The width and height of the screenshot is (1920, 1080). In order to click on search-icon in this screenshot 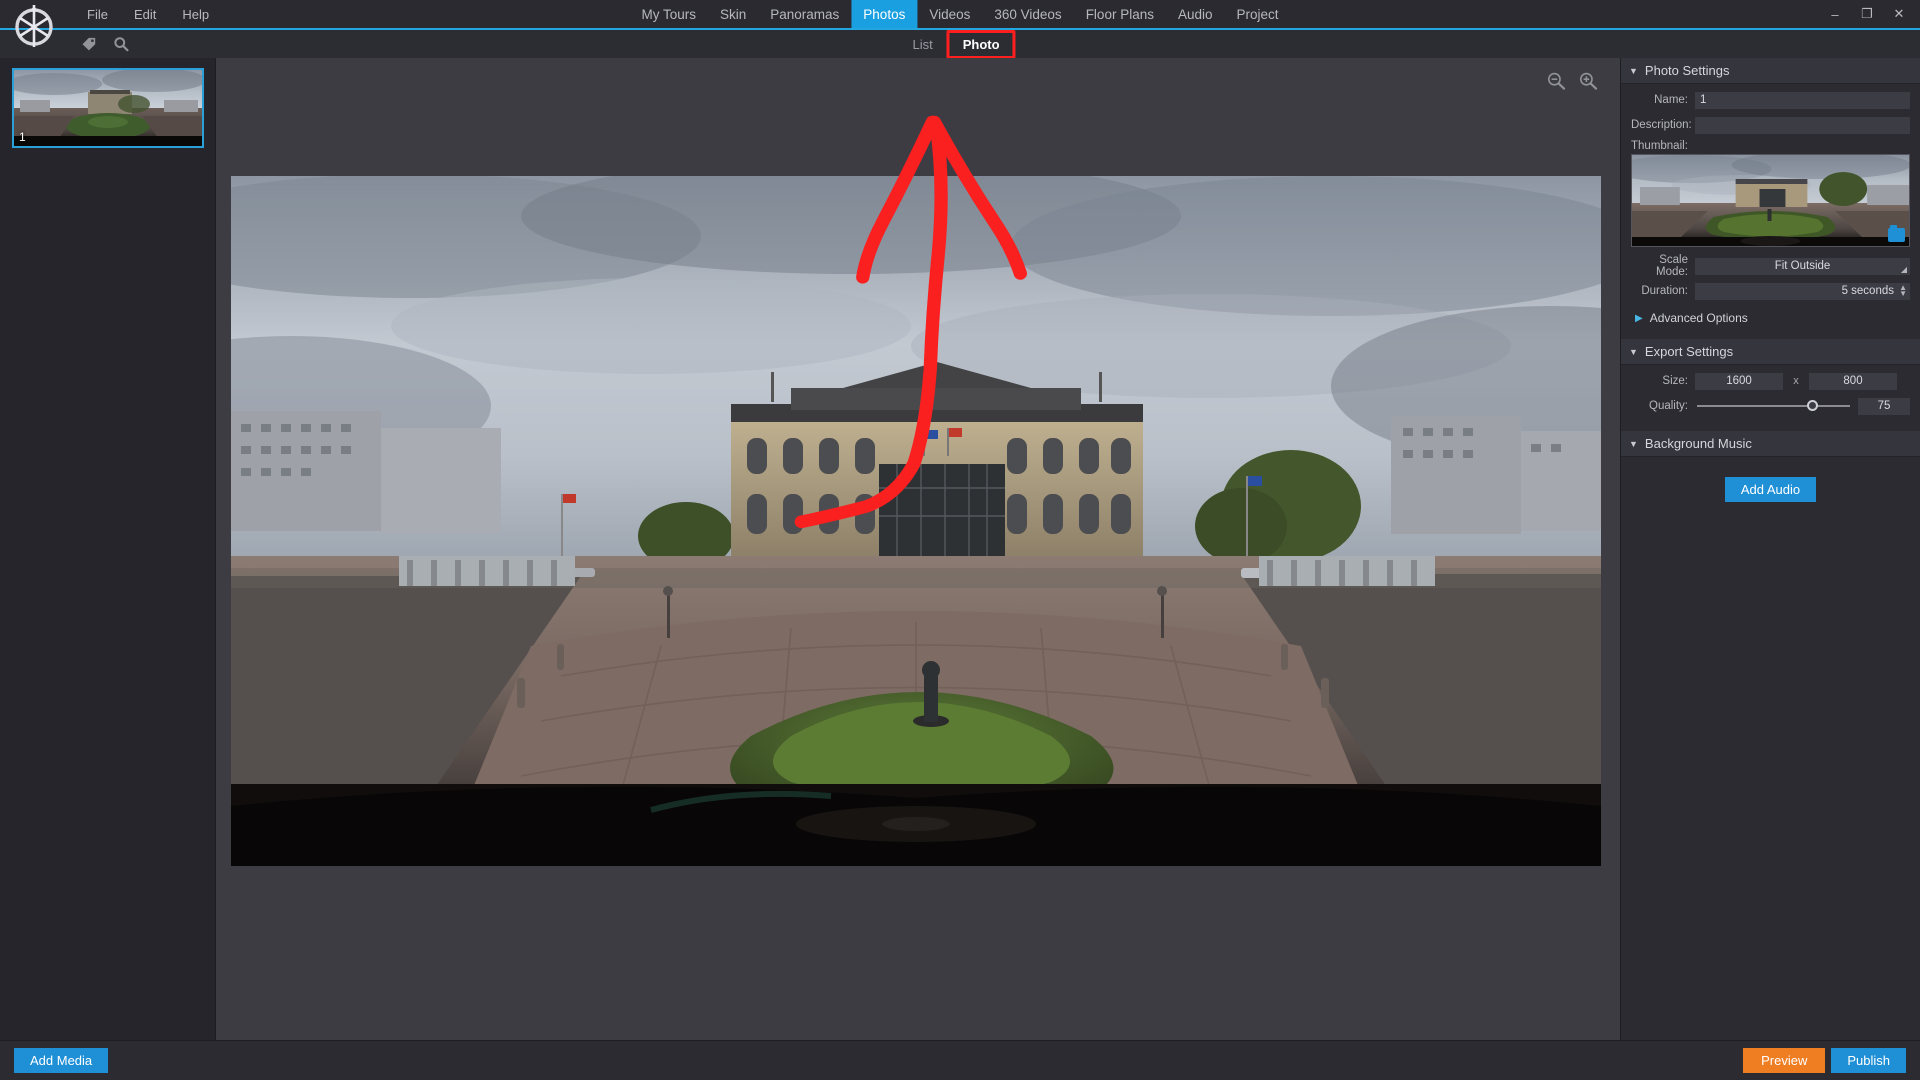, I will do `click(121, 44)`.